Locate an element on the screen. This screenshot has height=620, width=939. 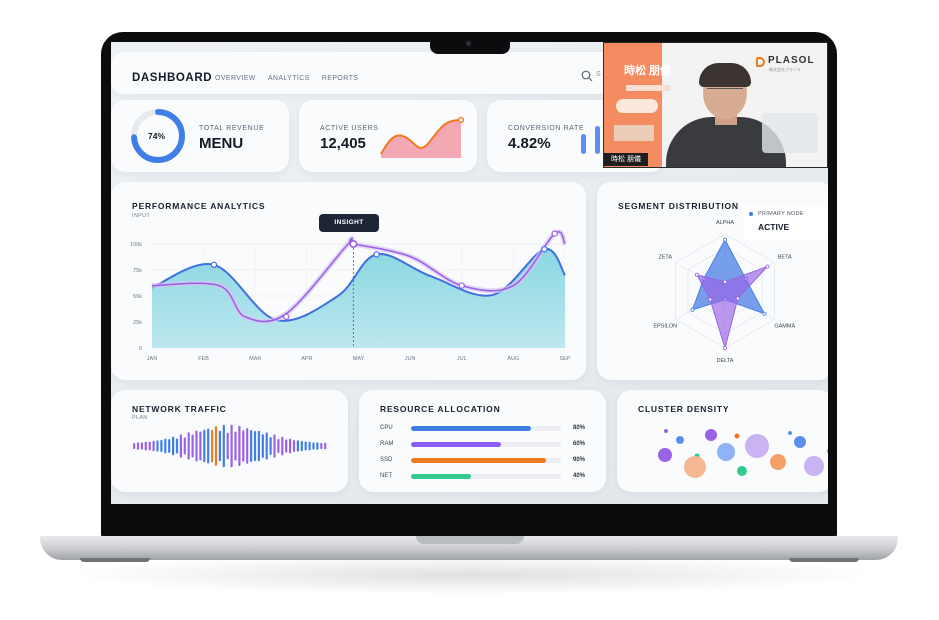
revenue-percent: 74% is located at coordinates (157, 136).